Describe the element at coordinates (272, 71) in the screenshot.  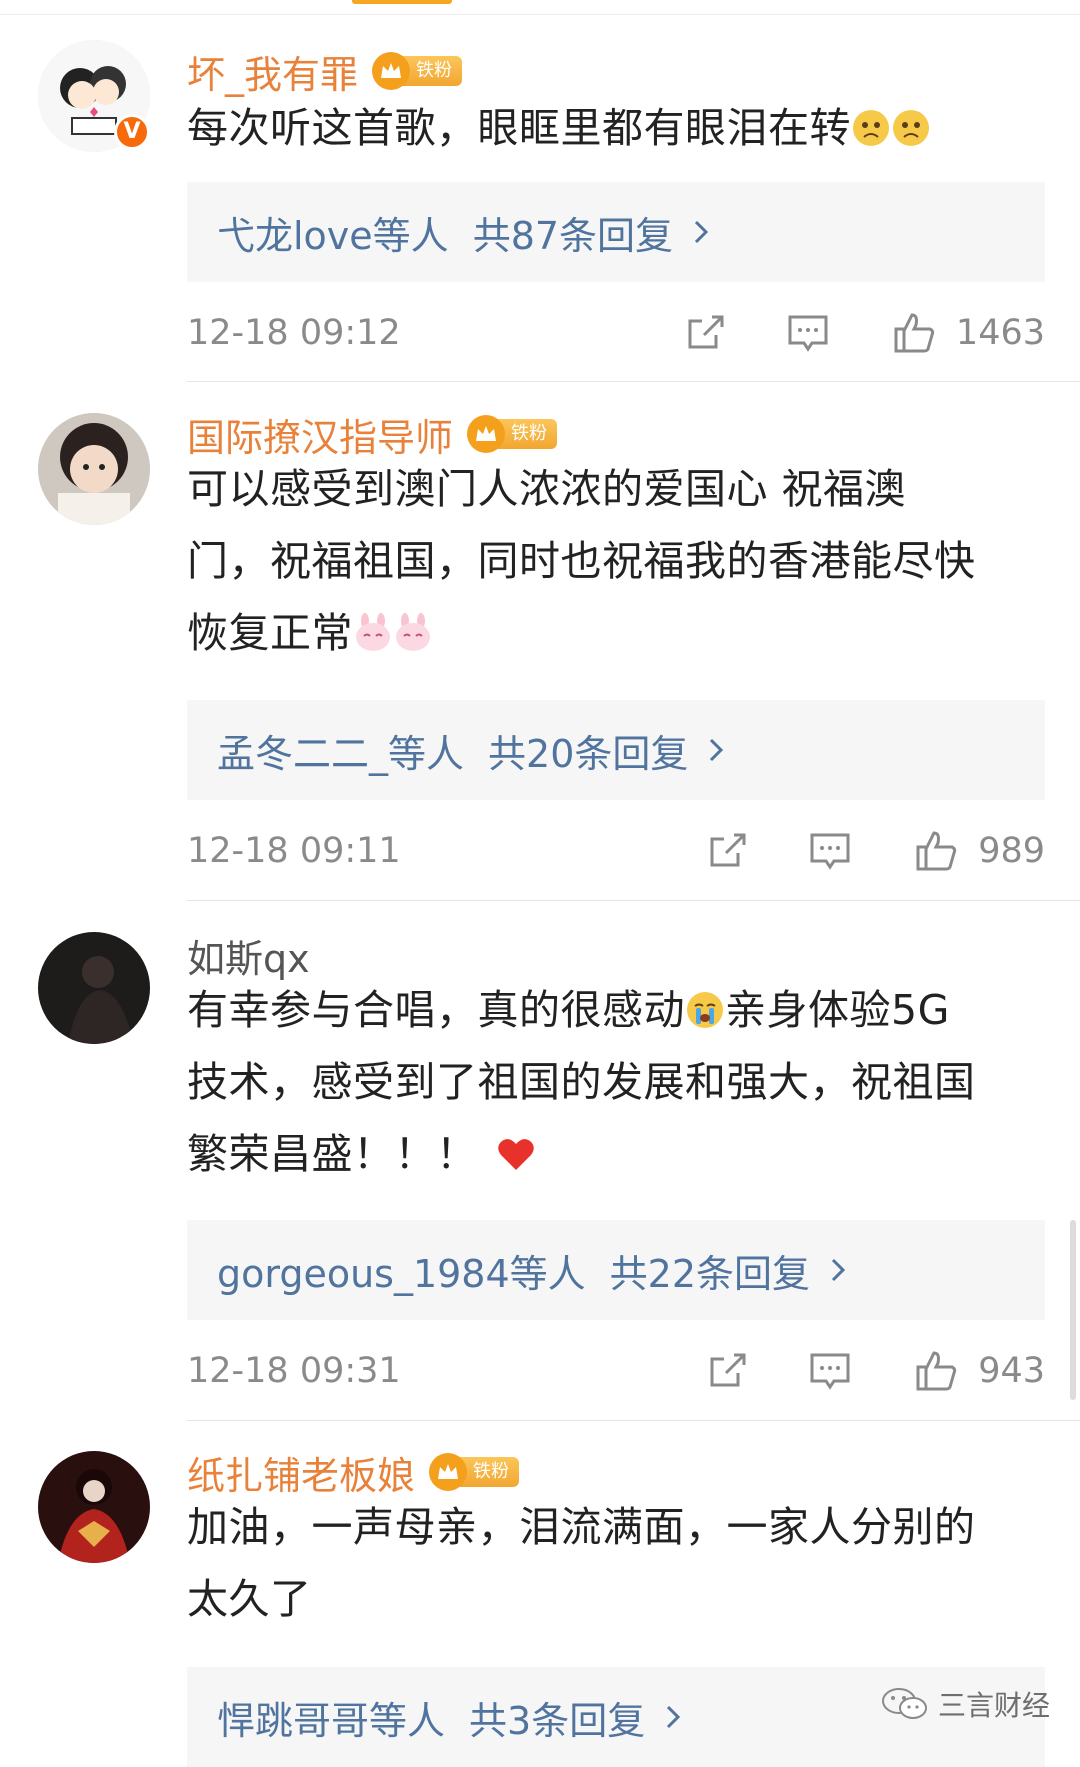
I see `username: 坏_我有罪` at that location.